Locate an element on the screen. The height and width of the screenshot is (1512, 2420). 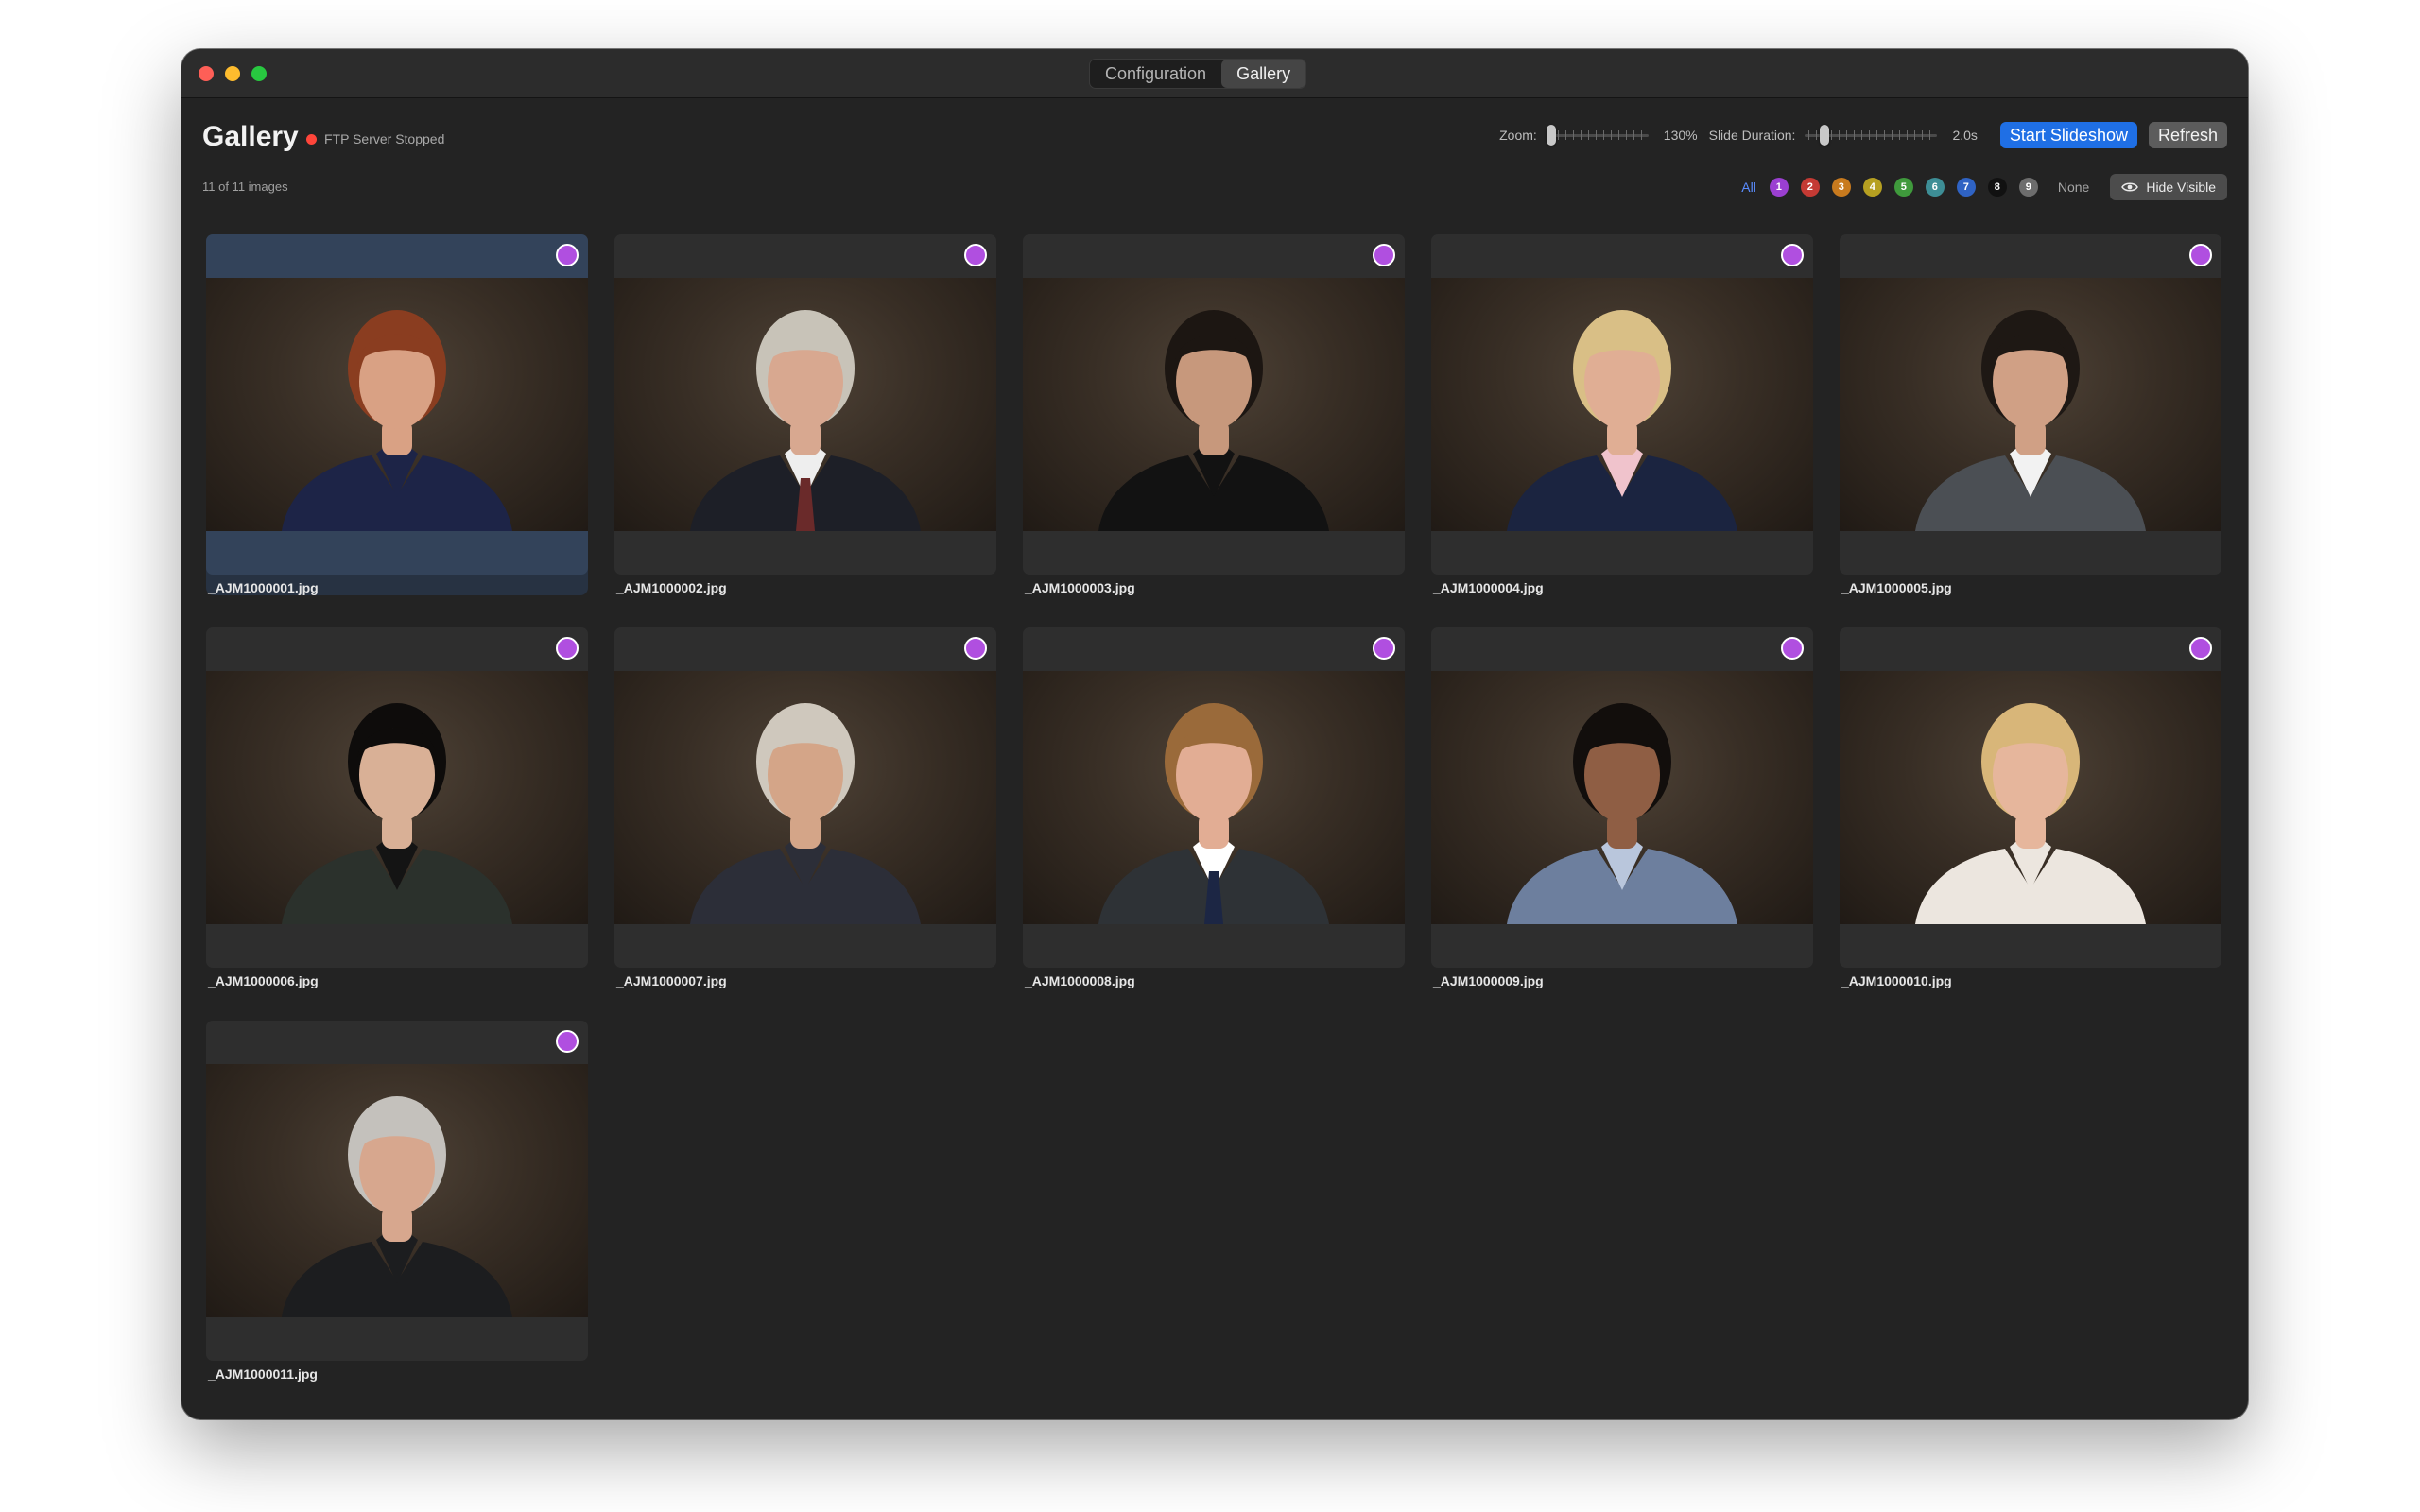
zoom-slider-ticks is located at coordinates (1597, 135).